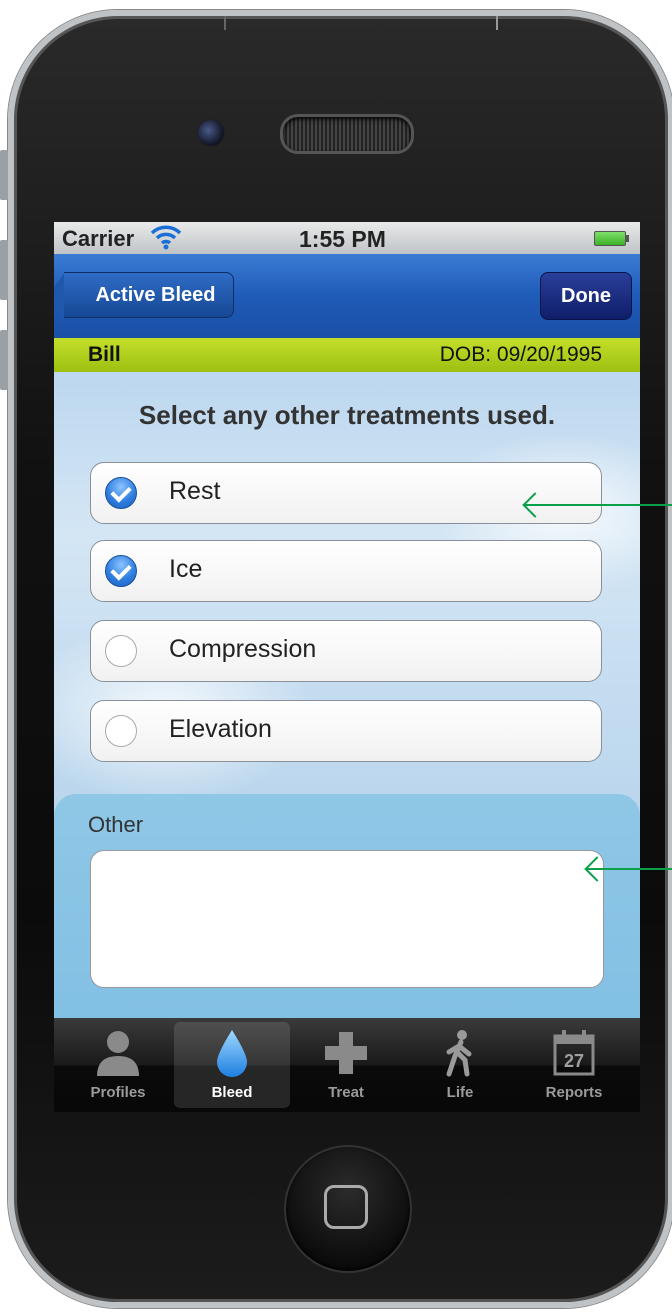 The height and width of the screenshot is (1316, 672). What do you see at coordinates (346, 571) in the screenshot?
I see `option-ice: Ice` at bounding box center [346, 571].